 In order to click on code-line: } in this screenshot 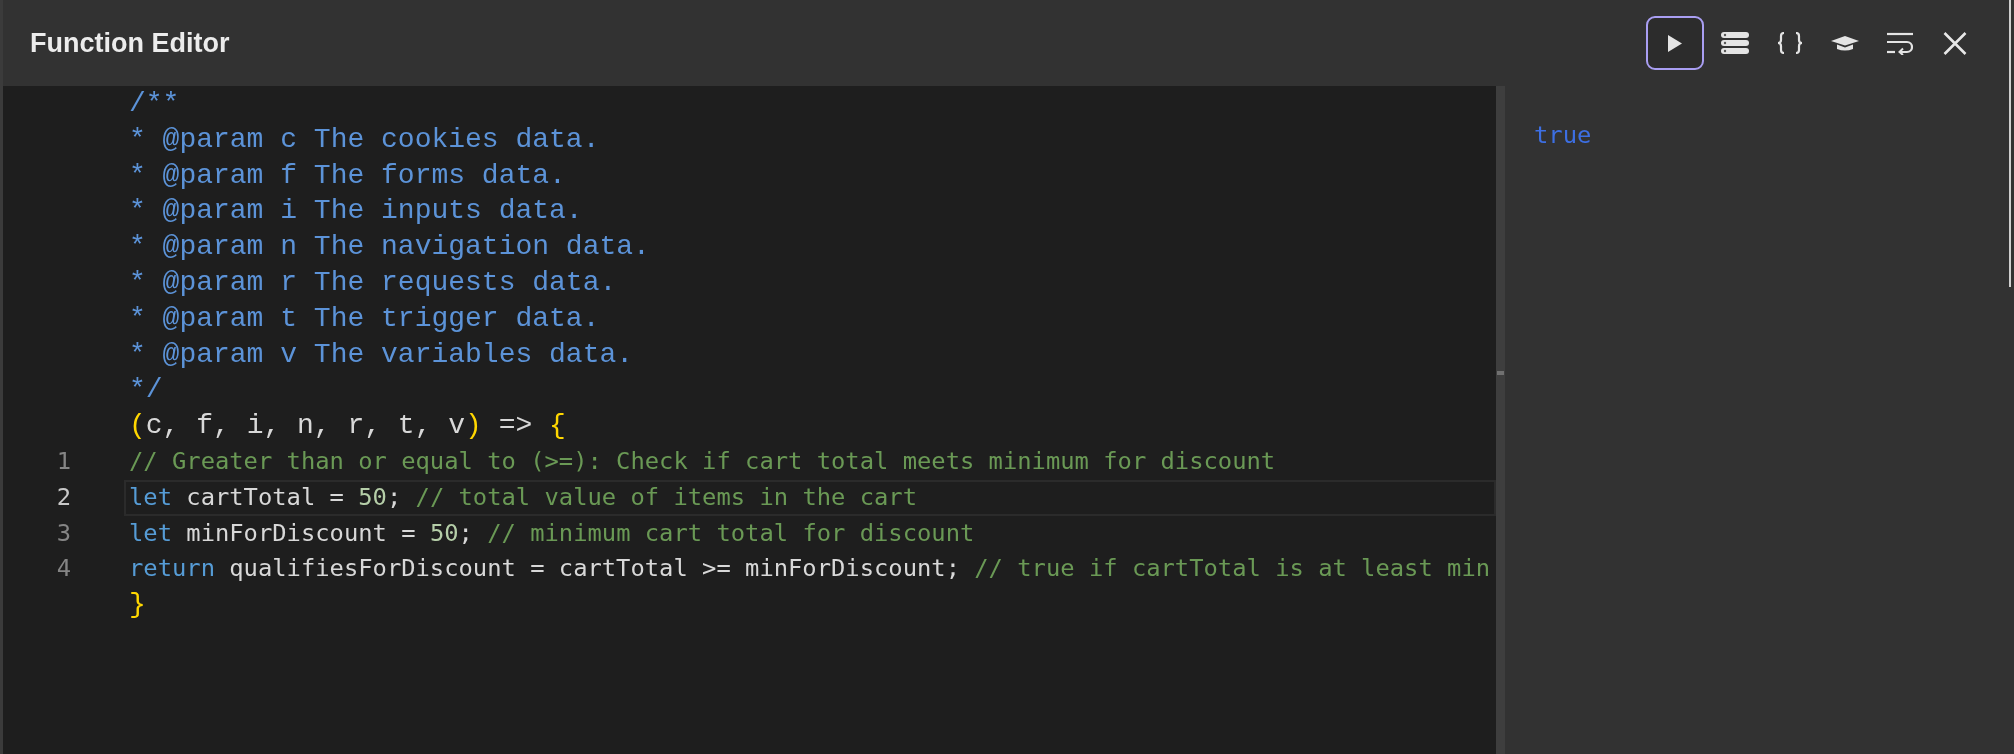, I will do `click(137, 605)`.